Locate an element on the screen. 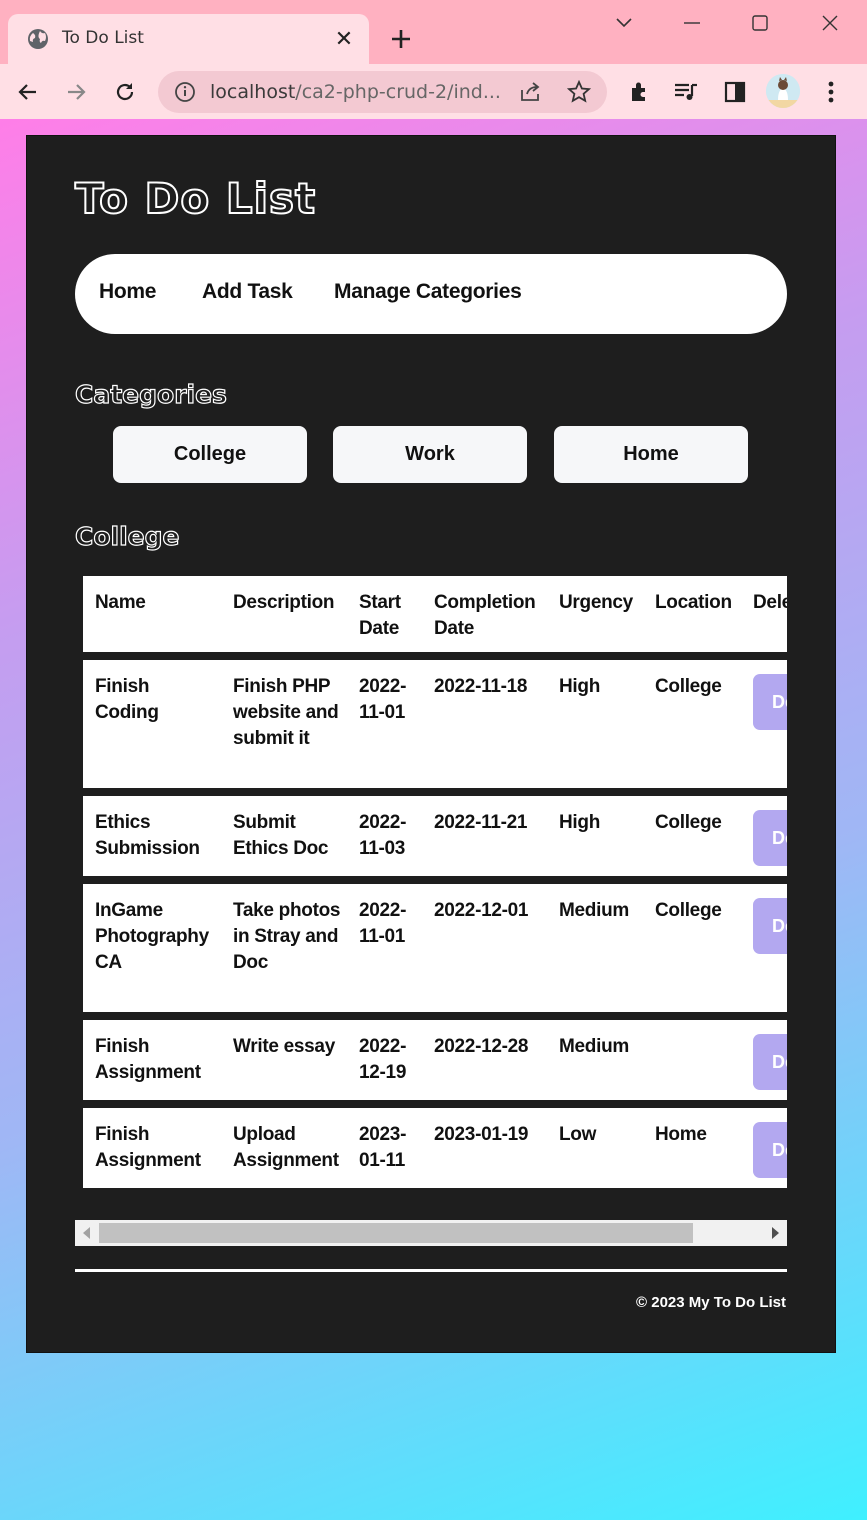 This screenshot has width=867, height=1520. new-tab-button is located at coordinates (401, 39).